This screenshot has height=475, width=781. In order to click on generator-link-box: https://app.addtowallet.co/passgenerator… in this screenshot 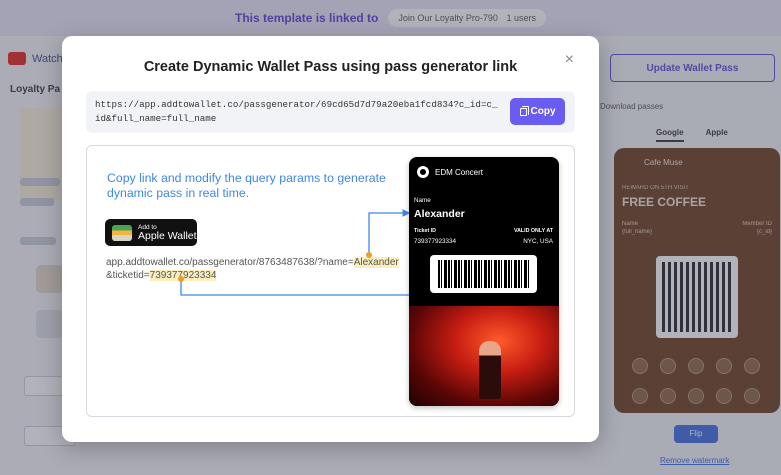, I will do `click(330, 112)`.